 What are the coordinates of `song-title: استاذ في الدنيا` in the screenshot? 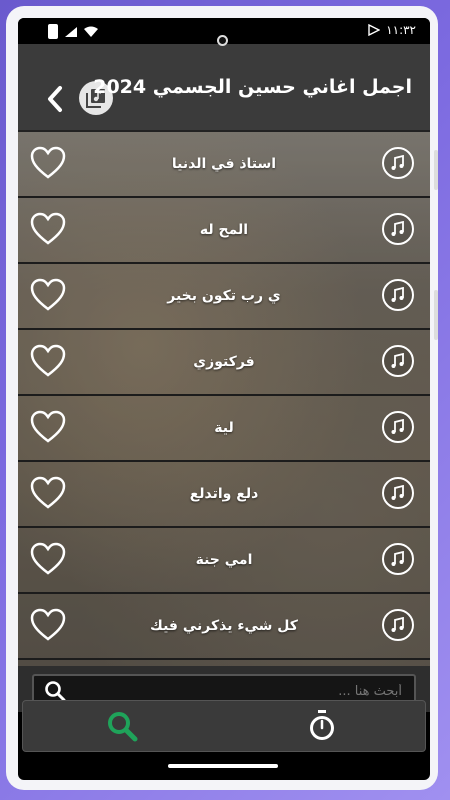 It's located at (224, 164).